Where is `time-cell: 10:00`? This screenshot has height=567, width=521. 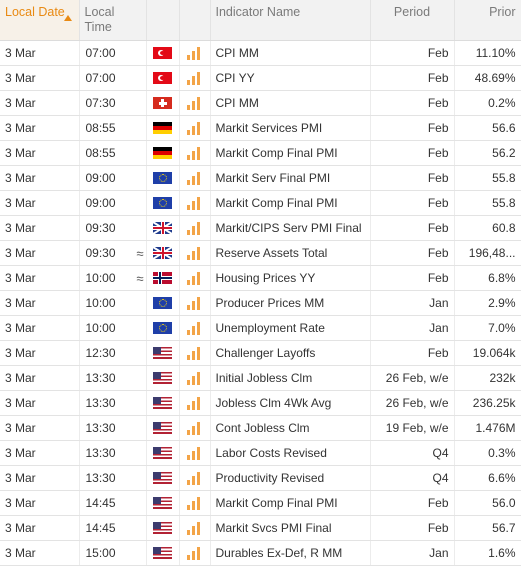
time-cell: 10:00 is located at coordinates (113, 328).